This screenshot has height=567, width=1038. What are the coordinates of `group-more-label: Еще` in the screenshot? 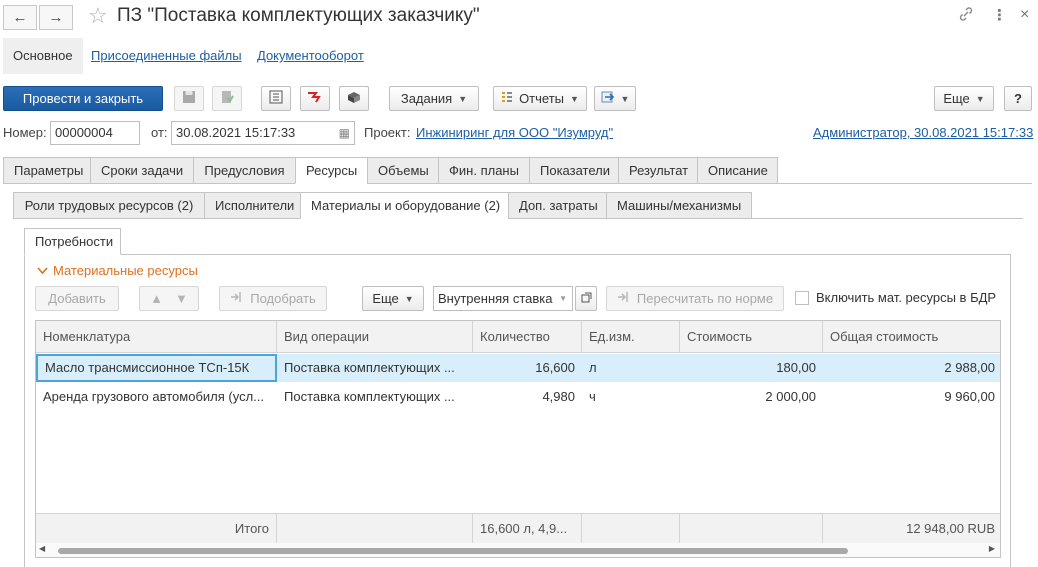 It's located at (385, 298).